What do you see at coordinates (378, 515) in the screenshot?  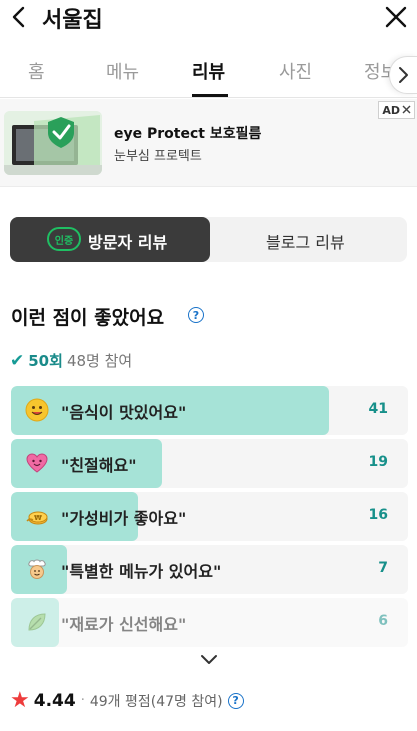 I see `keyword-count: 16` at bounding box center [378, 515].